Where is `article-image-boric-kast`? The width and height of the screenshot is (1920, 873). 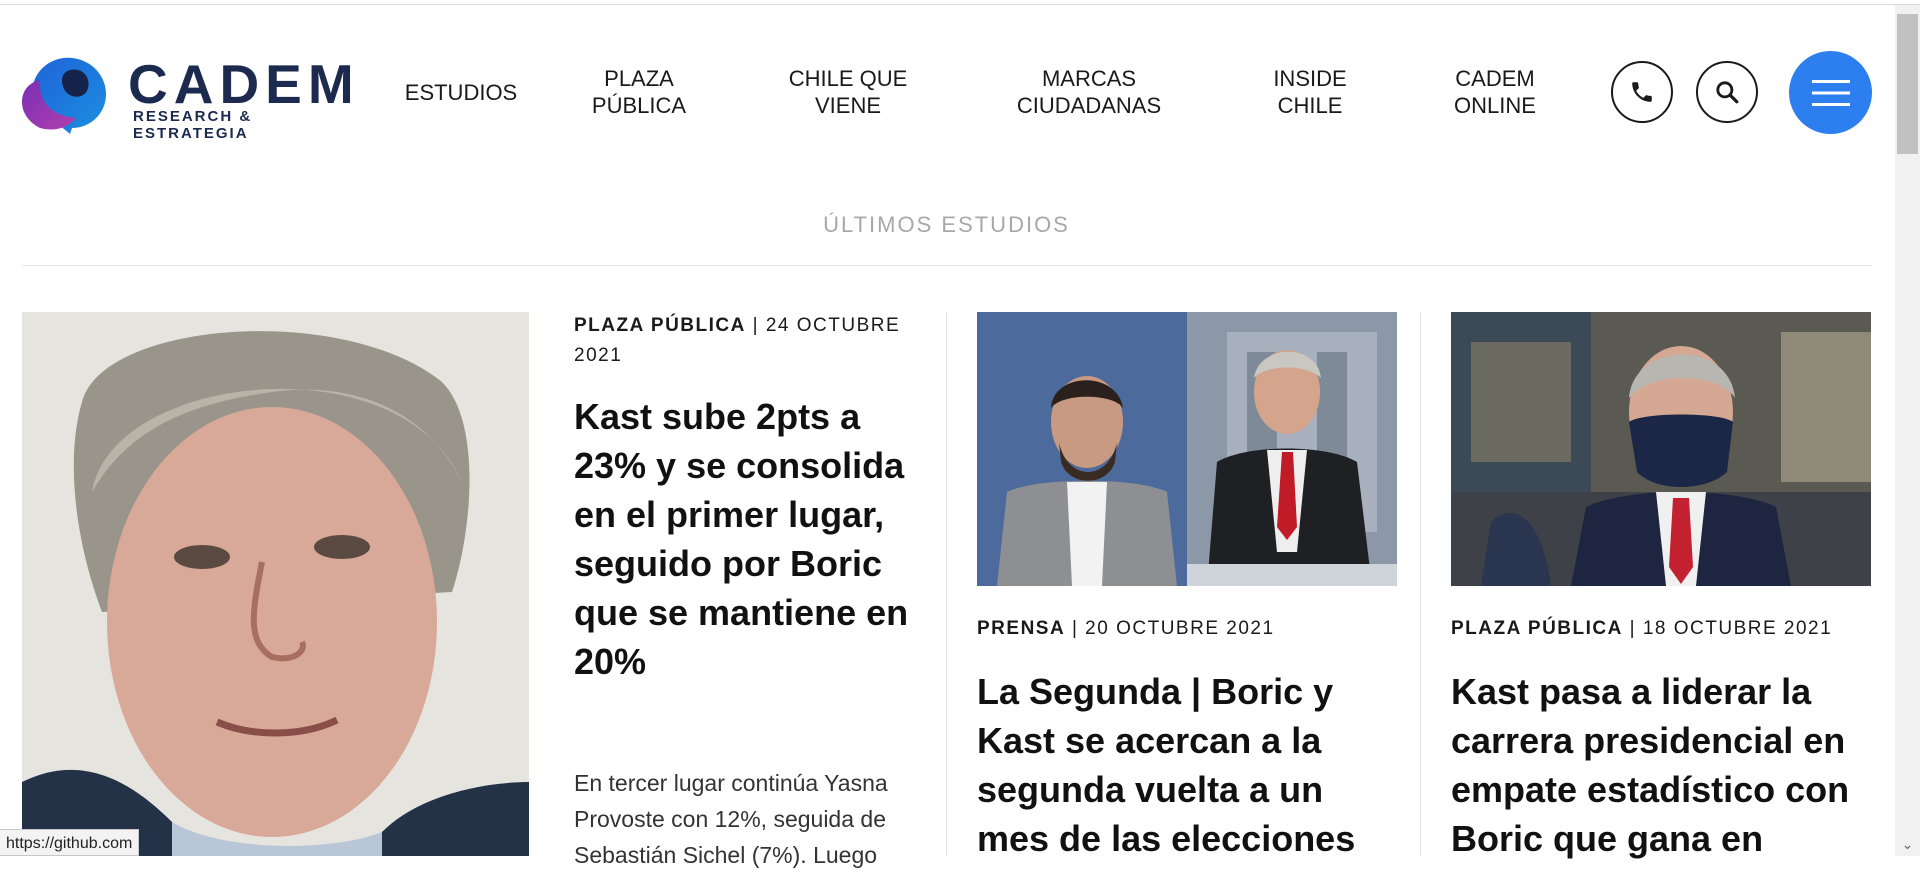
article-image-boric-kast is located at coordinates (1187, 449).